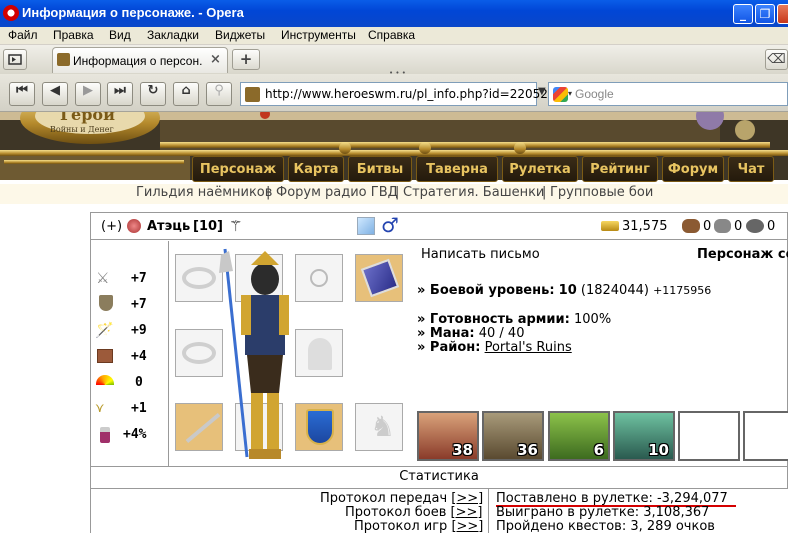 The height and width of the screenshot is (534, 788). What do you see at coordinates (380, 169) in the screenshot?
I see `nav-battles: Битвы` at bounding box center [380, 169].